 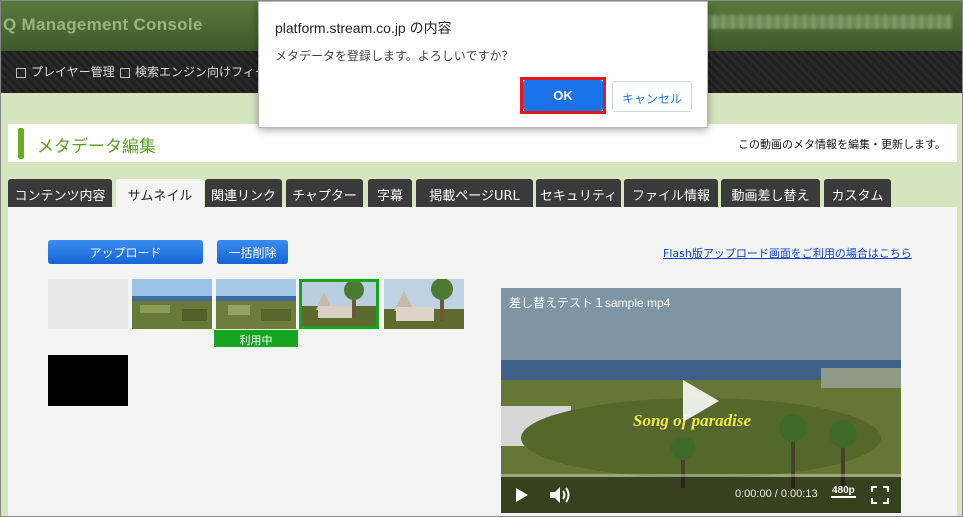 What do you see at coordinates (363, 28) in the screenshot?
I see `dialog-title: platform.stream.co.jp の内容` at bounding box center [363, 28].